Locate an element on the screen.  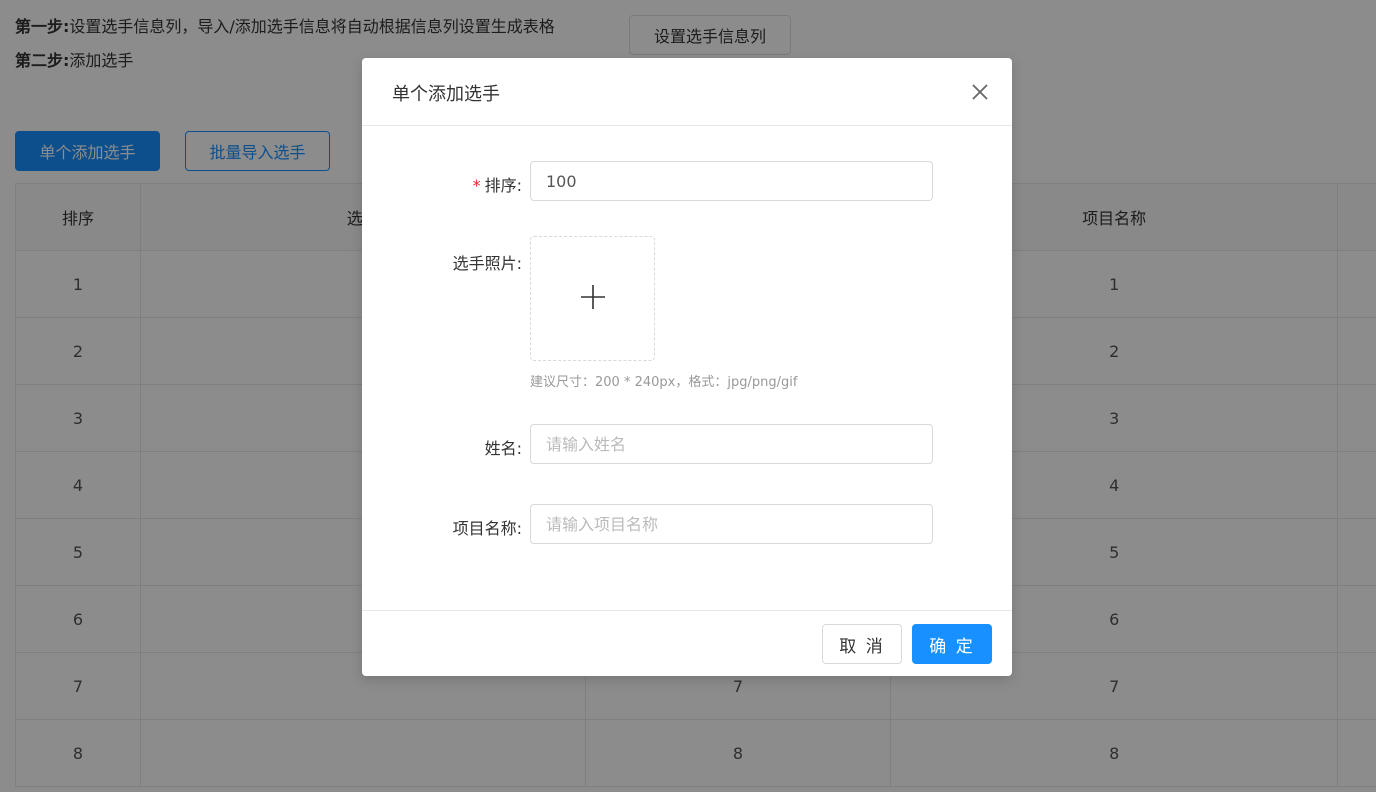
plus-icon is located at coordinates (593, 299).